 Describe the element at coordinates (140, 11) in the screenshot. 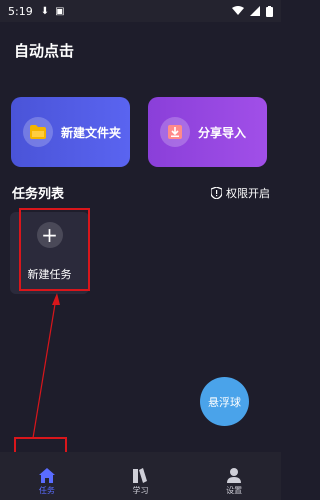

I see `status-bar: 5:19 ⬇ ▣` at that location.